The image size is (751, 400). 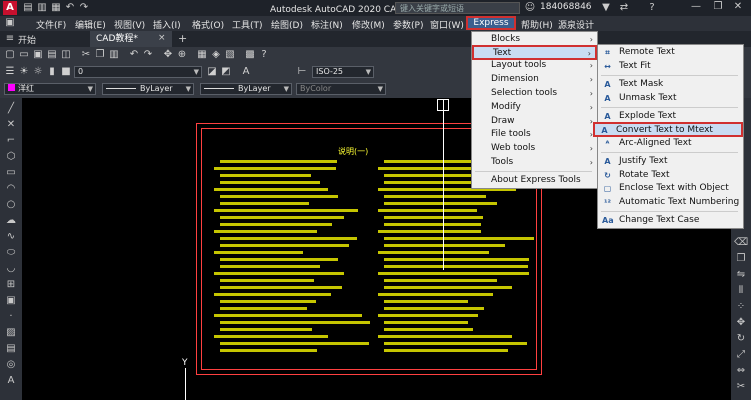 What do you see at coordinates (670, 189) in the screenshot?
I see `text-item-enclose-text: ▢ Enclose Text with Object` at bounding box center [670, 189].